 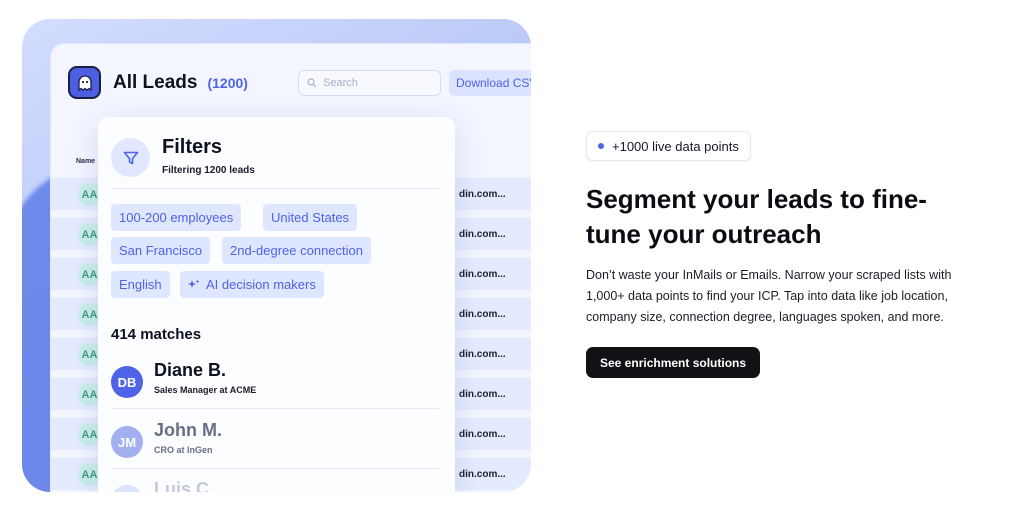 What do you see at coordinates (205, 390) in the screenshot?
I see `person-role: Sales Manager at ACME` at bounding box center [205, 390].